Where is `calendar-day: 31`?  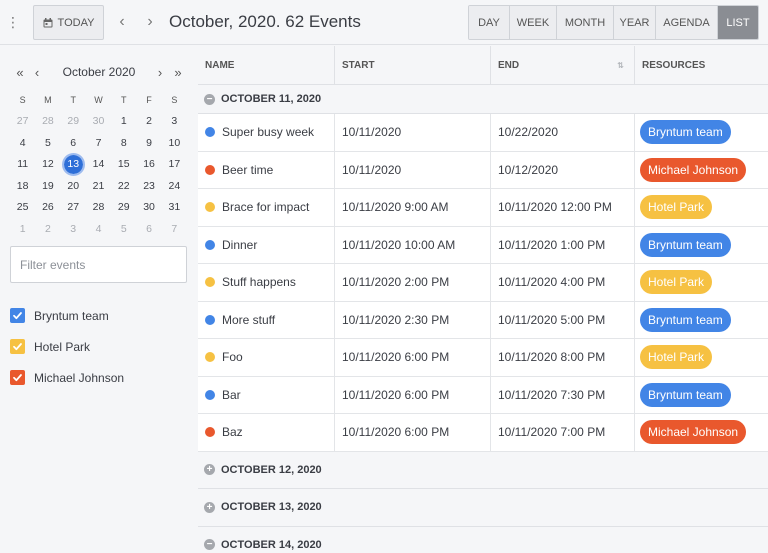
calendar-day: 31 is located at coordinates (174, 207).